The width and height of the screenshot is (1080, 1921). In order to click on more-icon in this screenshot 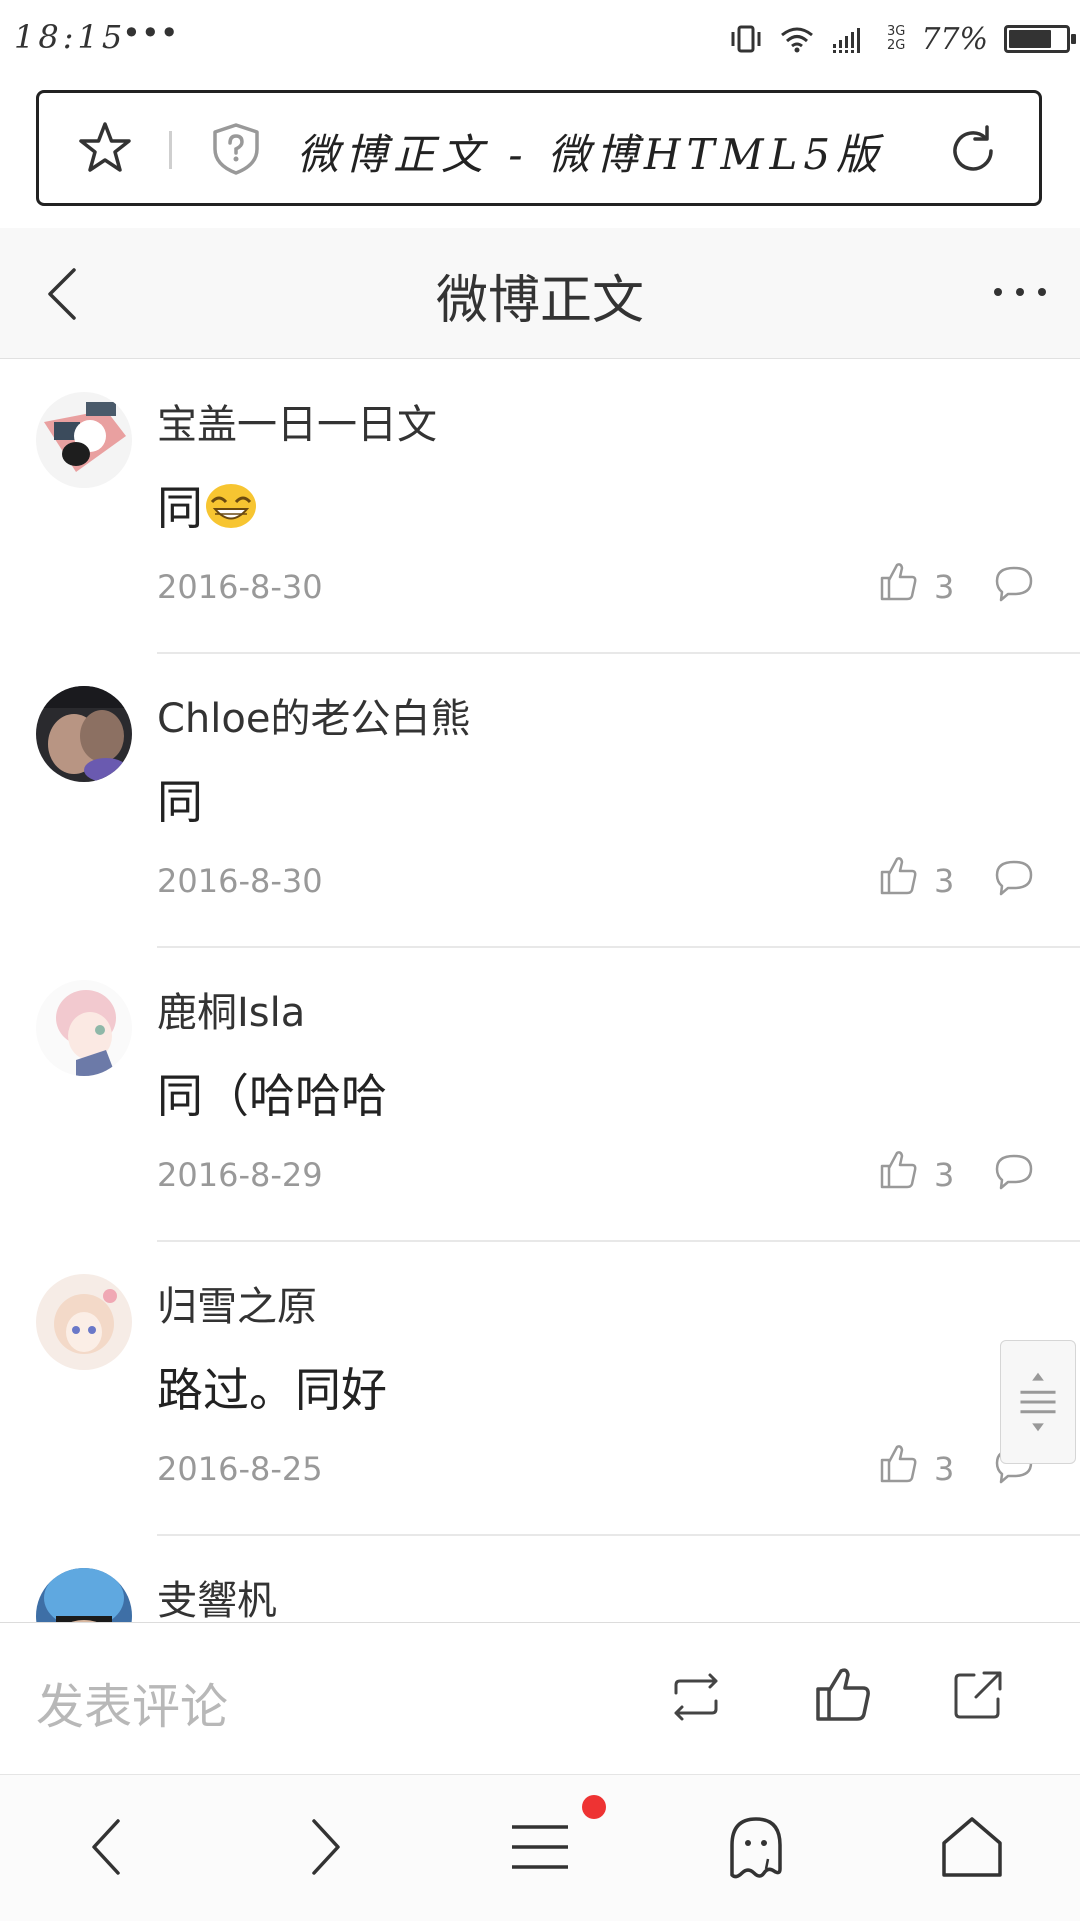, I will do `click(1020, 292)`.